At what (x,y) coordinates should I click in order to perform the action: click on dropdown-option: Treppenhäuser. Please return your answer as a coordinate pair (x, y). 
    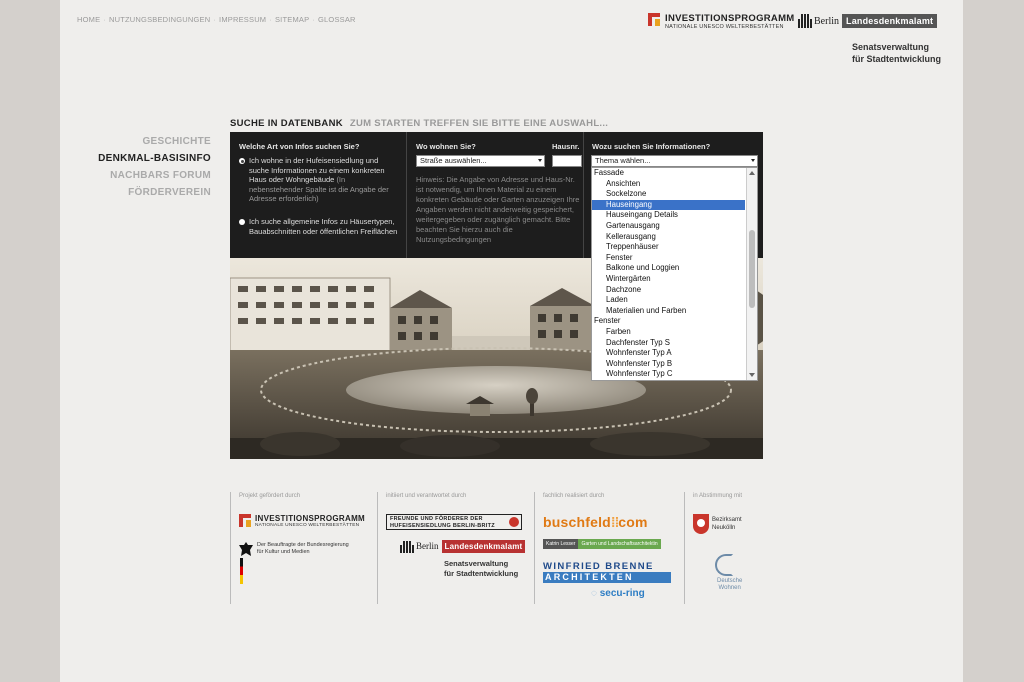
    Looking at the image, I should click on (674, 247).